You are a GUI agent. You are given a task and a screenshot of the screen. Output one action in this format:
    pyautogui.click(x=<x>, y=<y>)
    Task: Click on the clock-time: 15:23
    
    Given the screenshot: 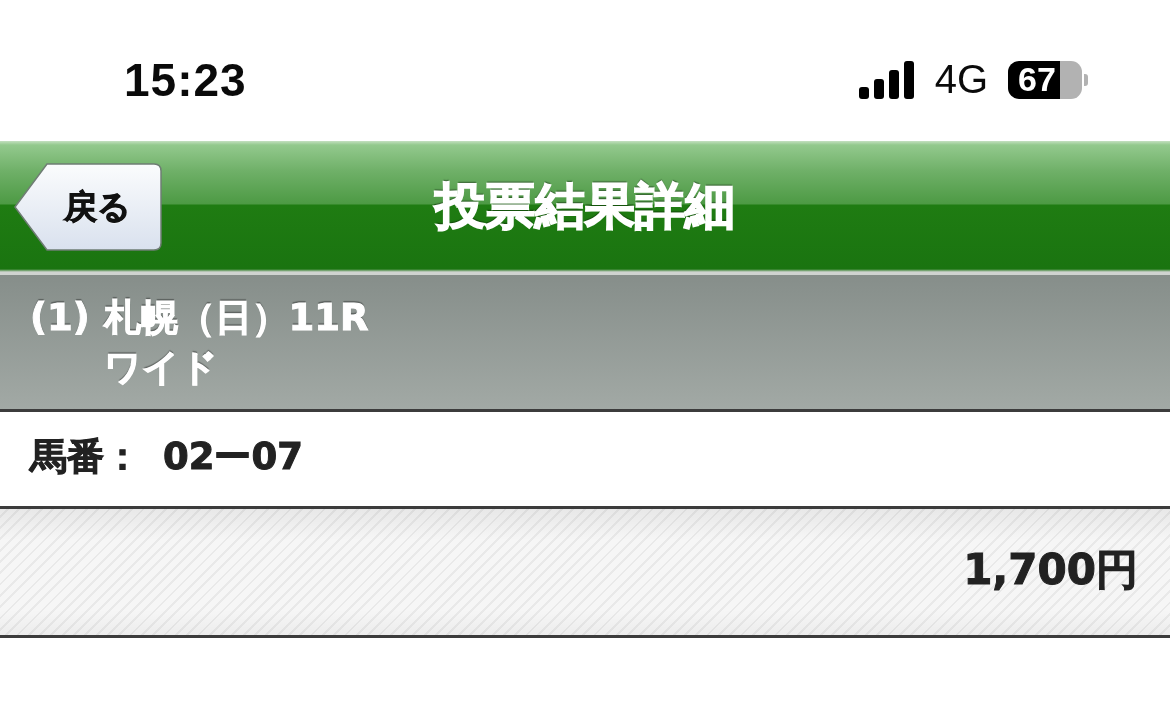 What is the action you would take?
    pyautogui.click(x=185, y=79)
    